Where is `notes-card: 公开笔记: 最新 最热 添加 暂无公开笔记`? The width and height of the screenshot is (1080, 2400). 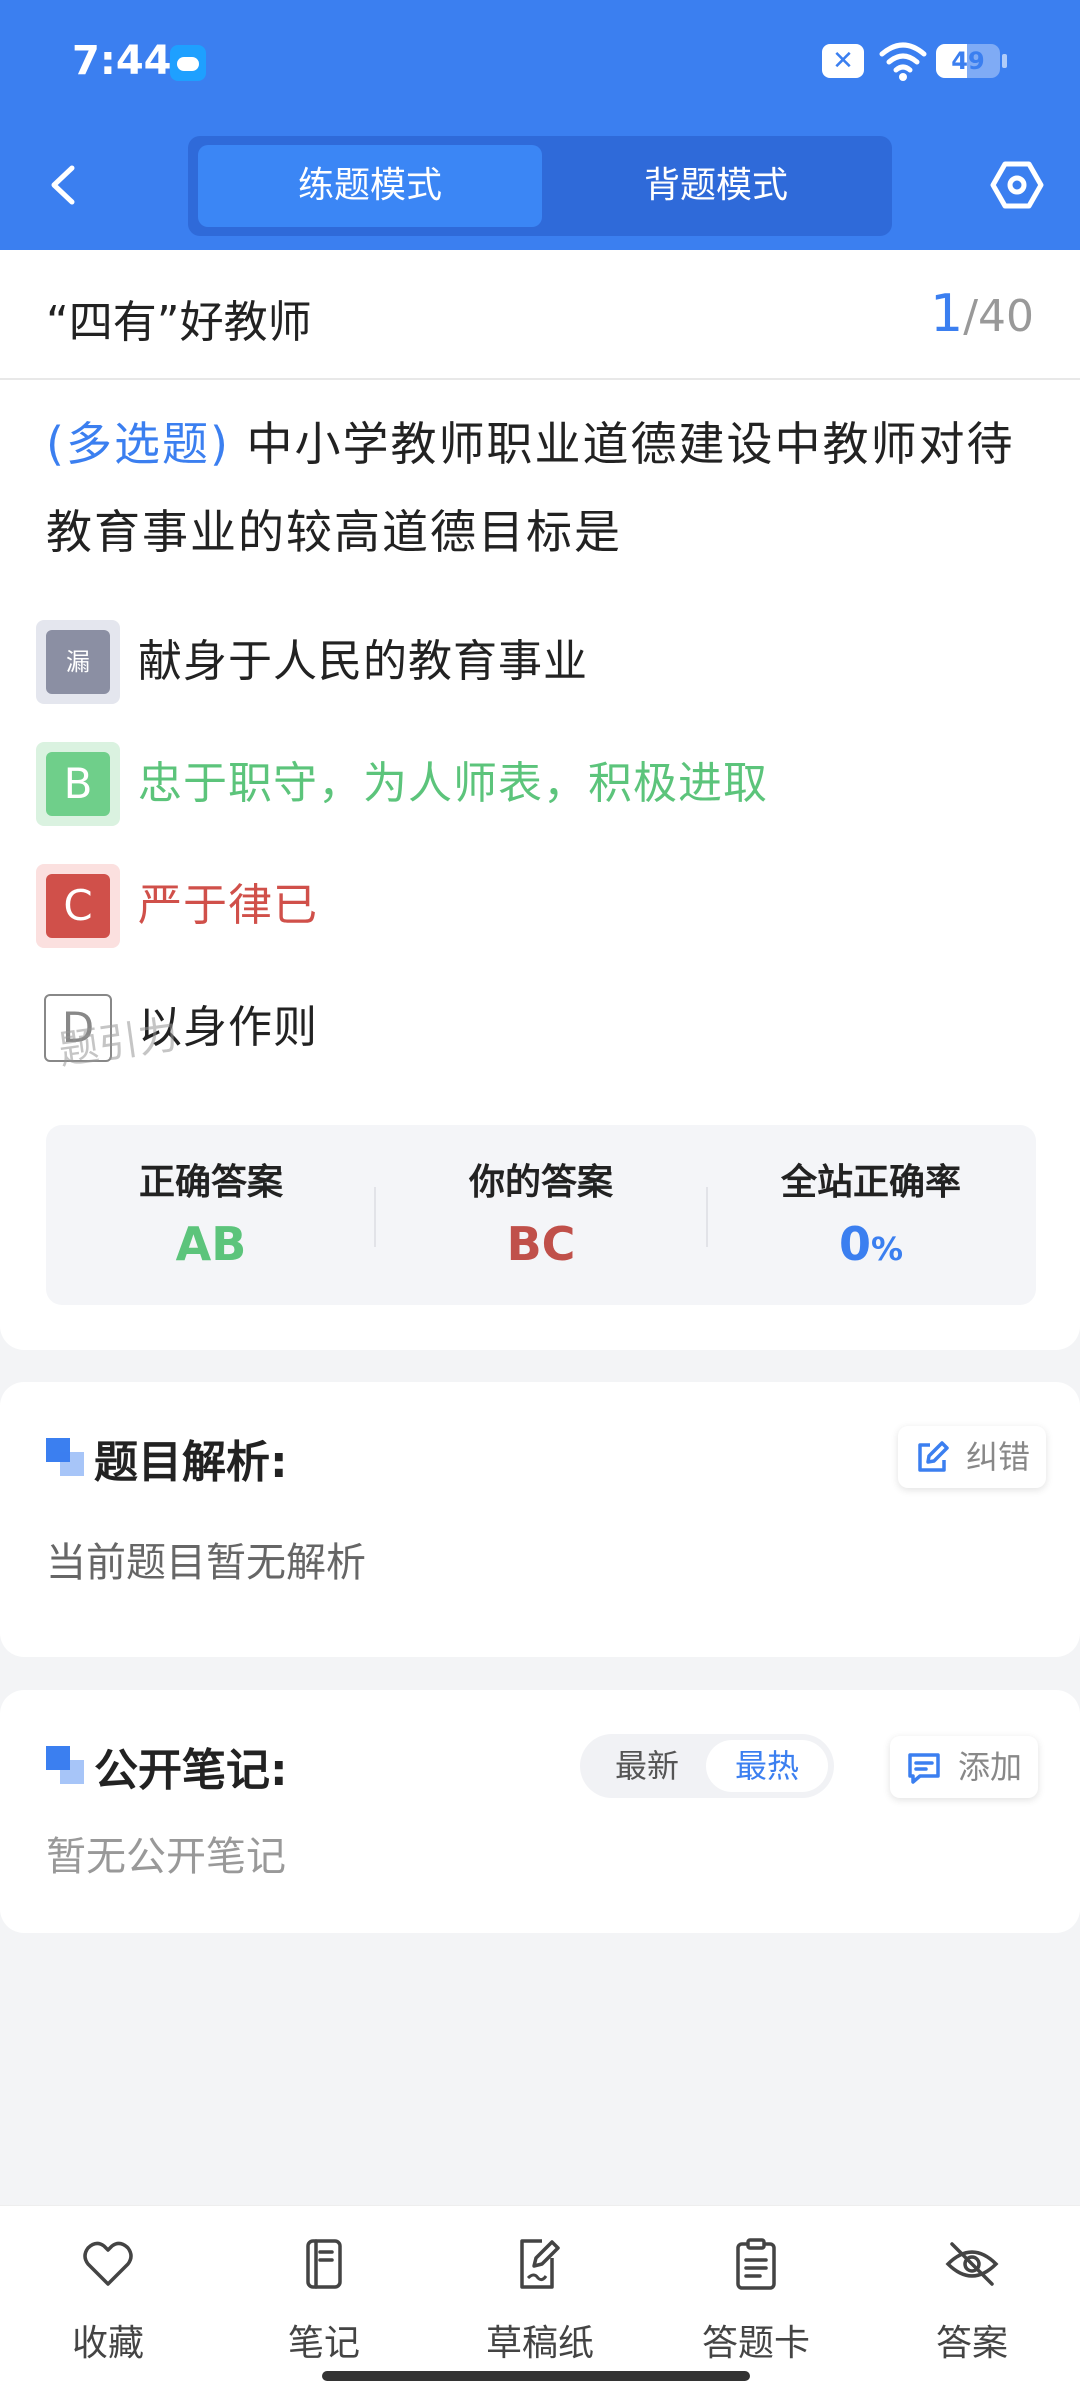
notes-card: 公开笔记: 最新 最热 添加 暂无公开笔记 is located at coordinates (540, 1811).